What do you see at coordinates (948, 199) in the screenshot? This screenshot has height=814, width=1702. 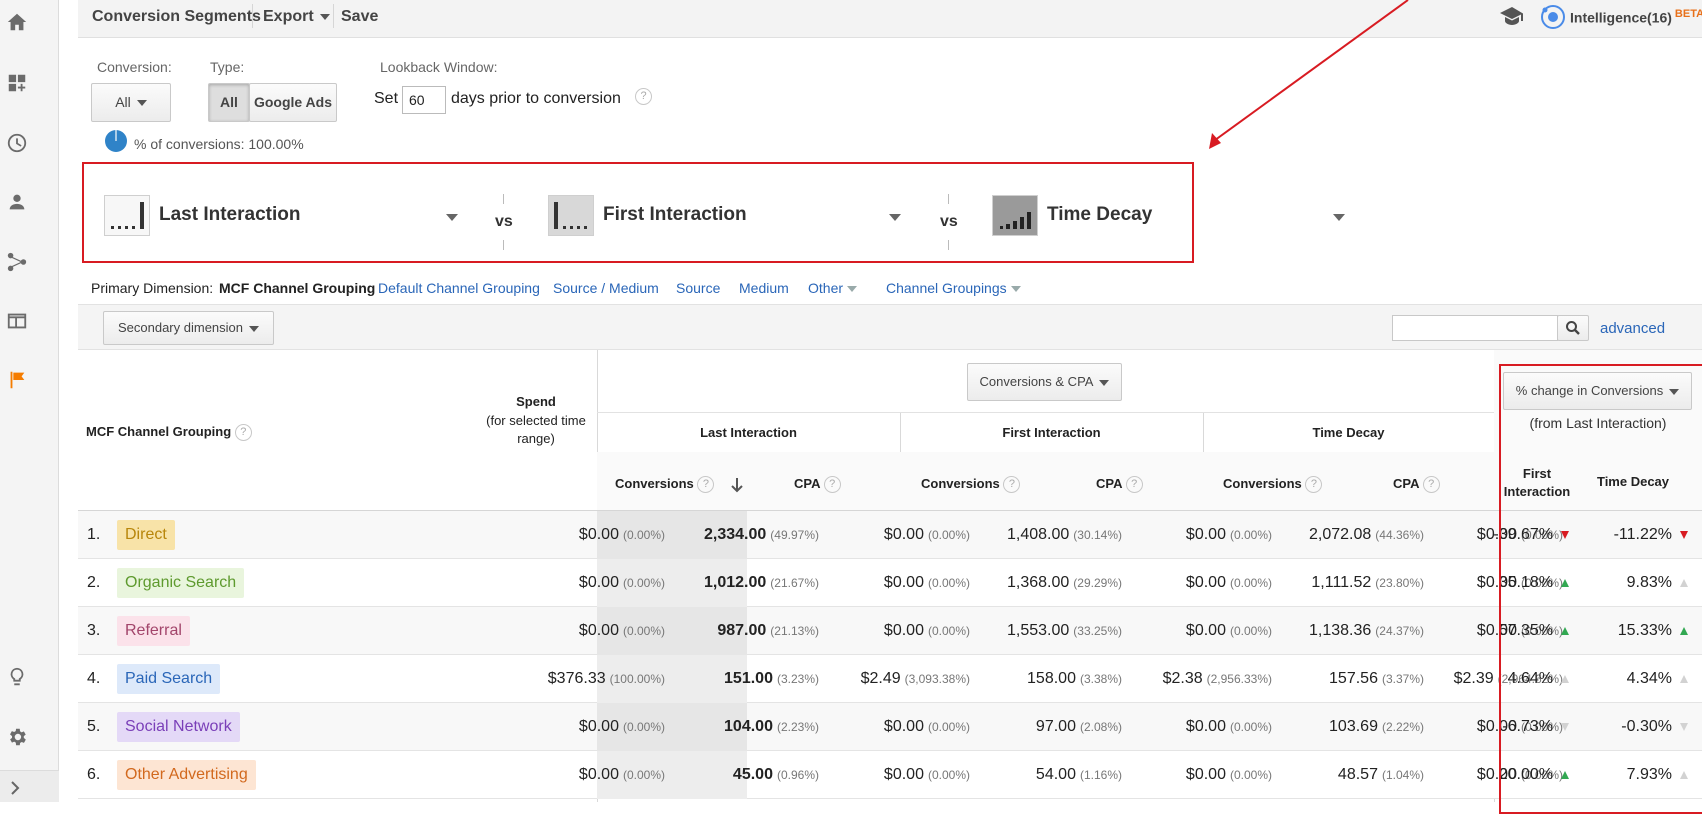 I see `vs-divider` at bounding box center [948, 199].